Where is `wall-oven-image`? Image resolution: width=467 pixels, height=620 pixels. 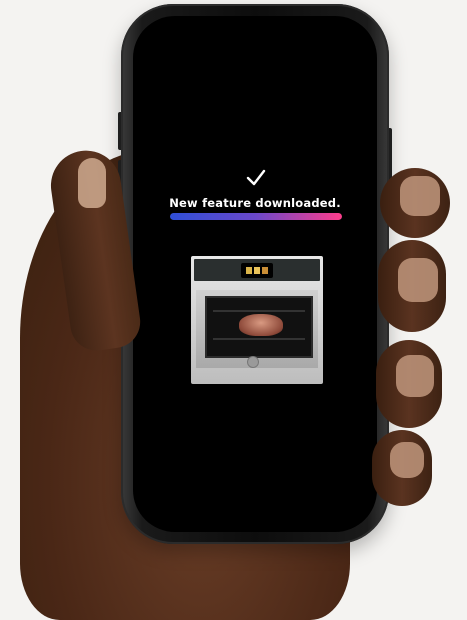 wall-oven-image is located at coordinates (257, 320).